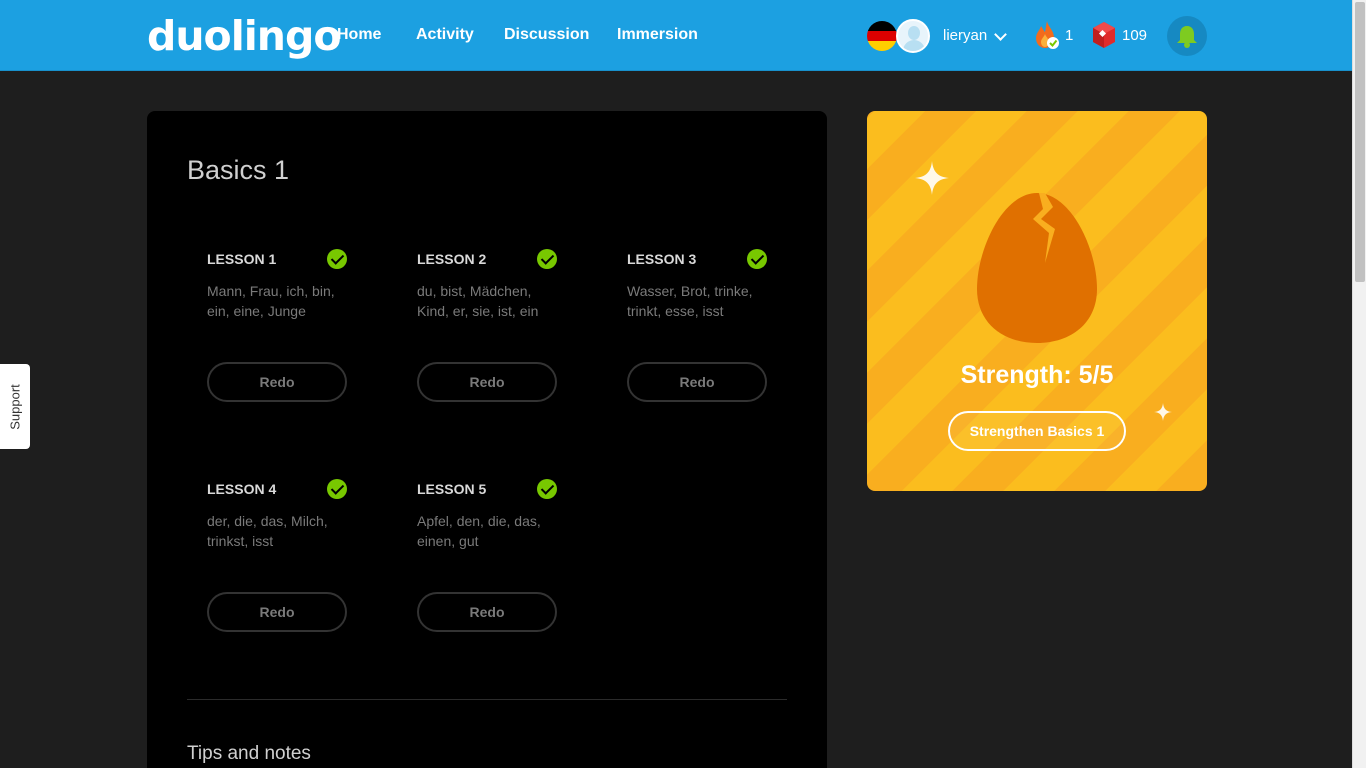 The height and width of the screenshot is (768, 1366). I want to click on tips-and-notes-heading: Tips and notes, so click(249, 754).